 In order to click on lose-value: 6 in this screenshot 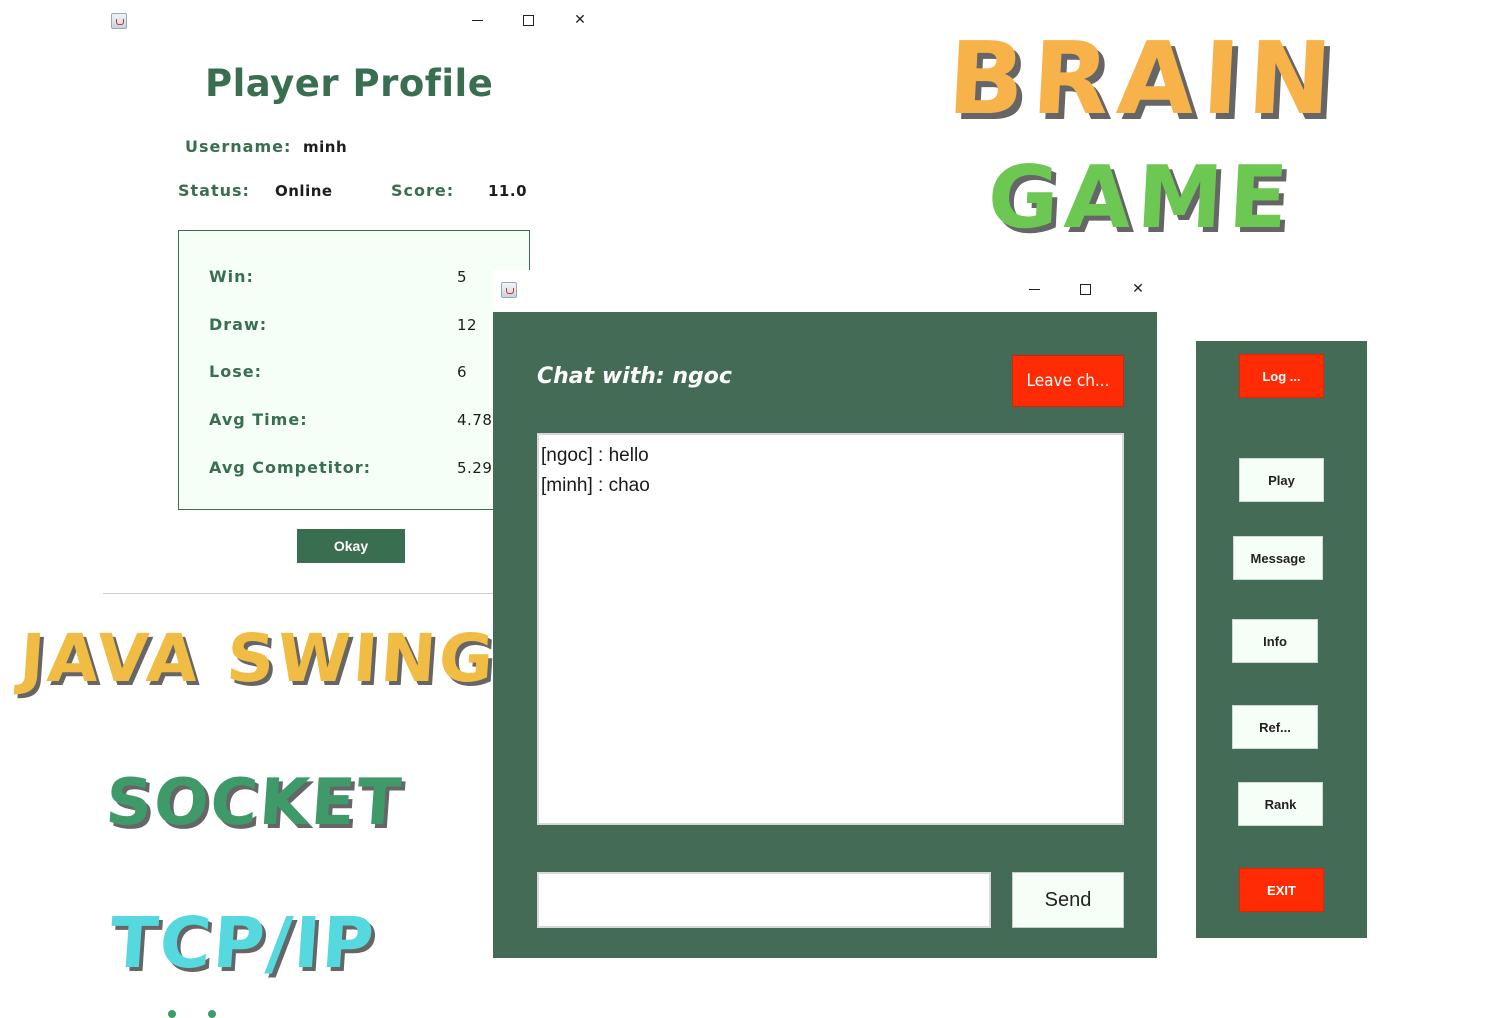, I will do `click(462, 372)`.